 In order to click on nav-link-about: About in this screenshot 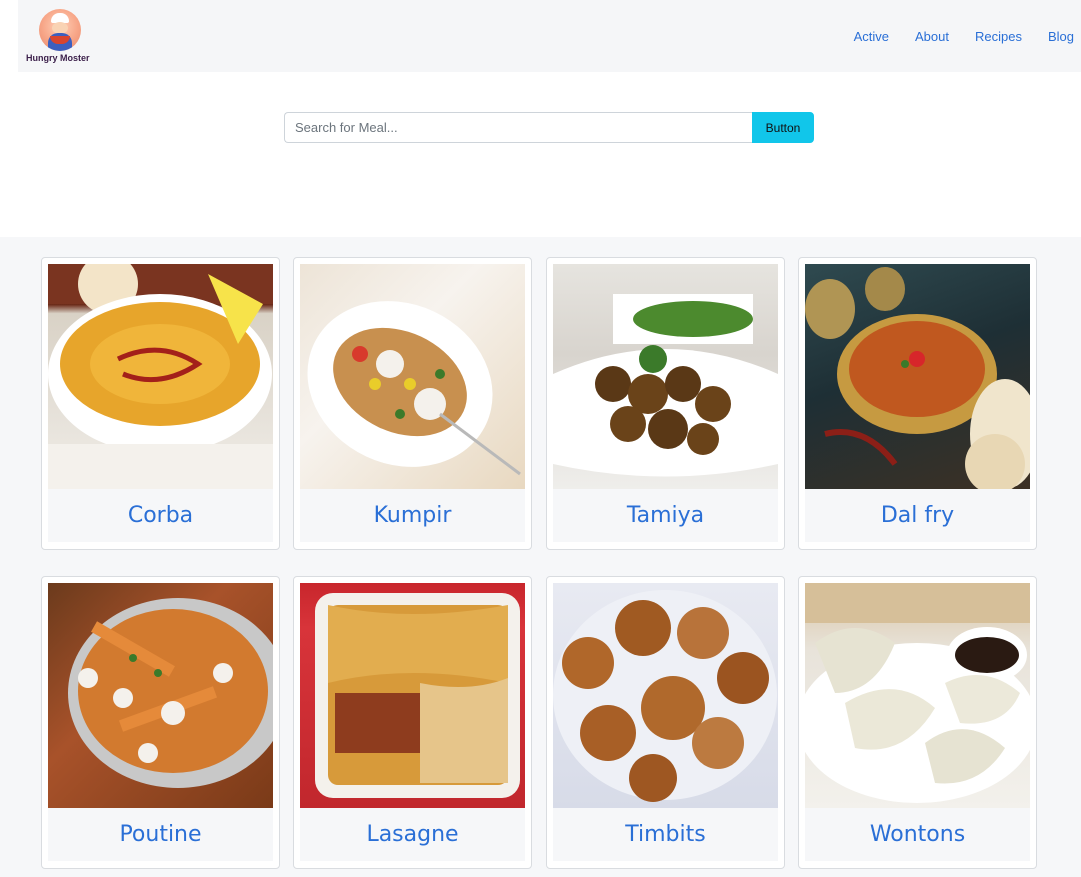, I will do `click(932, 36)`.